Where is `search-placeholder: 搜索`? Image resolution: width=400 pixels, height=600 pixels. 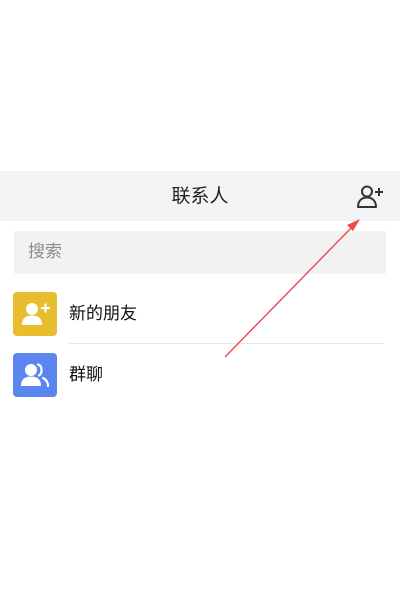
search-placeholder: 搜索 is located at coordinates (45, 252).